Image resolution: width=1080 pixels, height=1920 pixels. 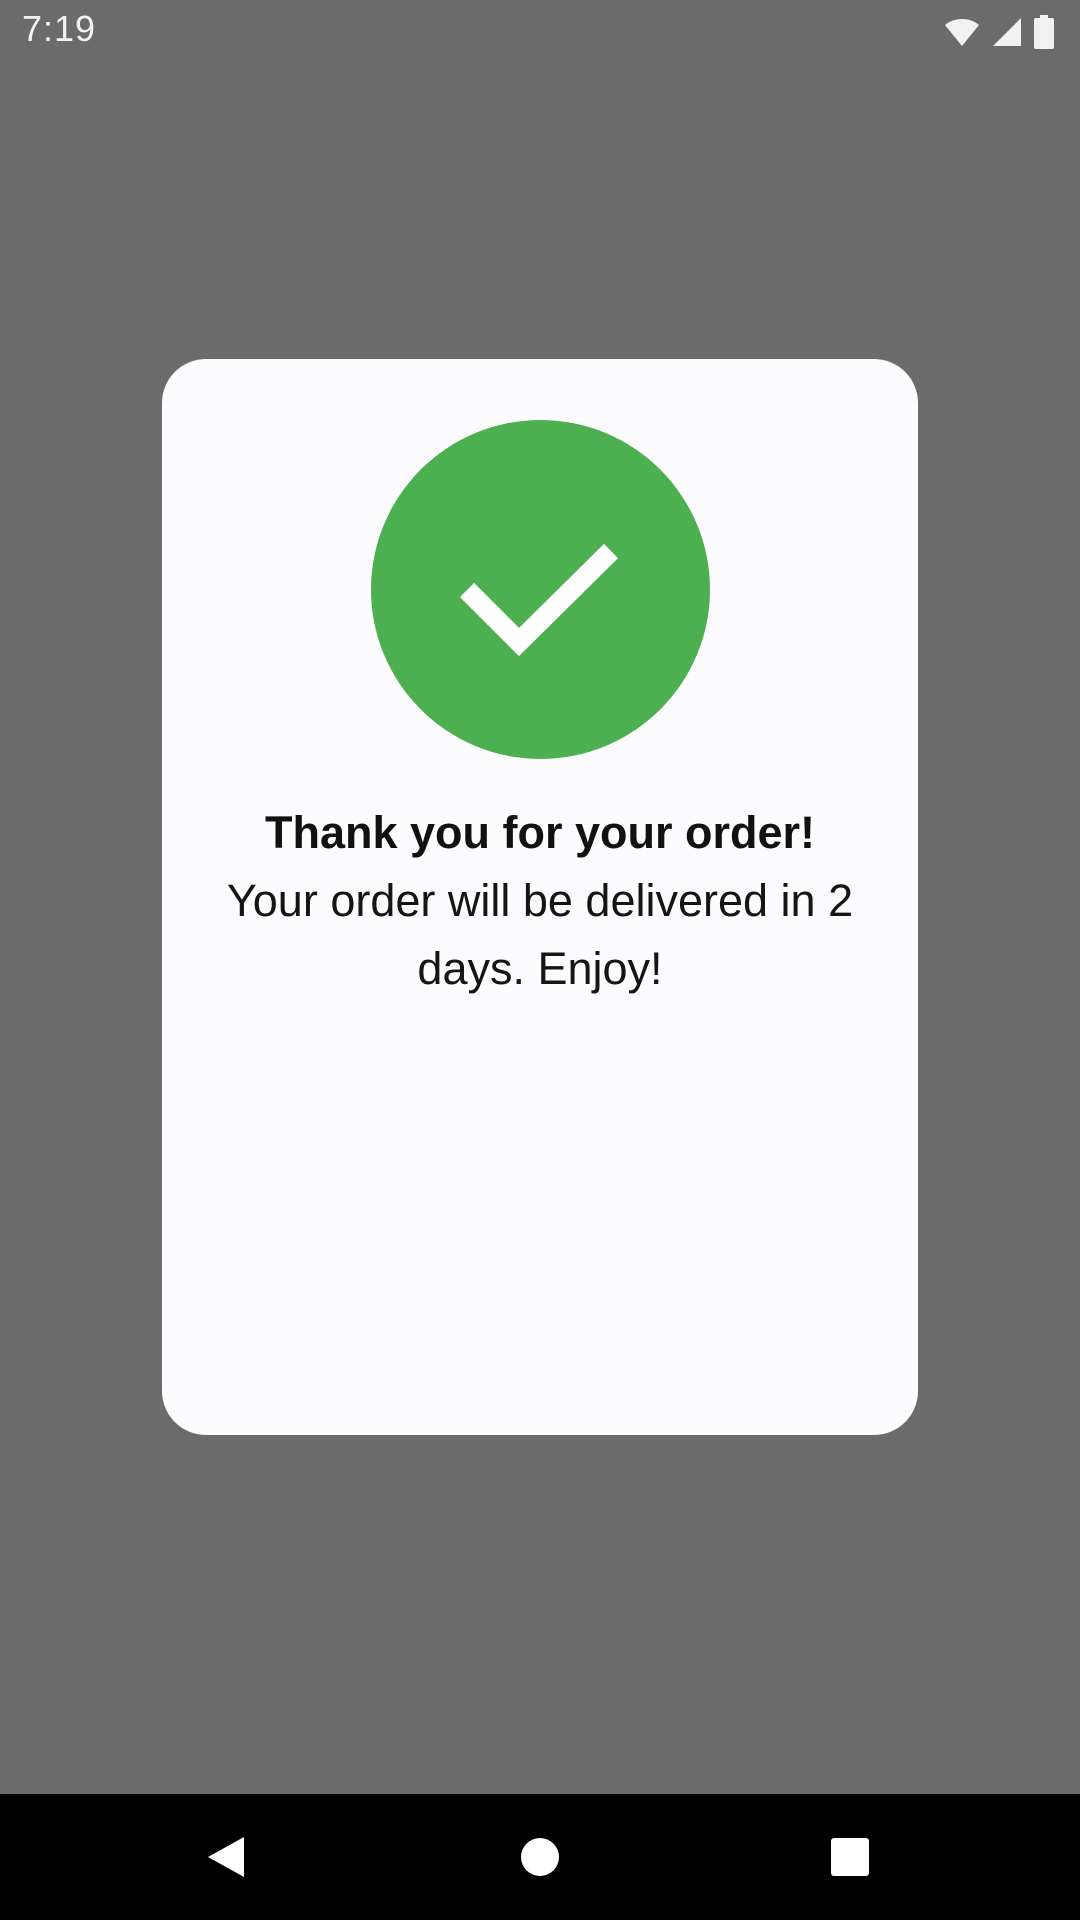 What do you see at coordinates (1007, 32) in the screenshot?
I see `cell-signal-icon` at bounding box center [1007, 32].